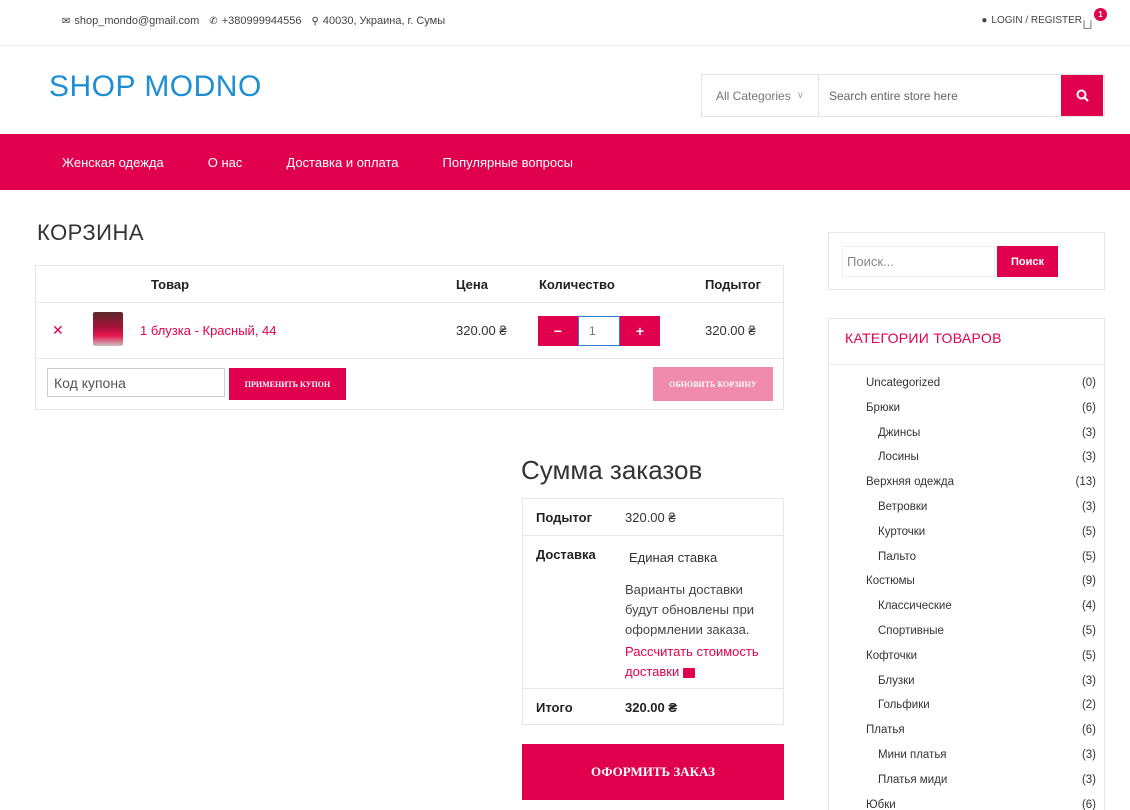 Image resolution: width=1130 pixels, height=810 pixels. Describe the element at coordinates (940, 95) in the screenshot. I see `search-input` at that location.